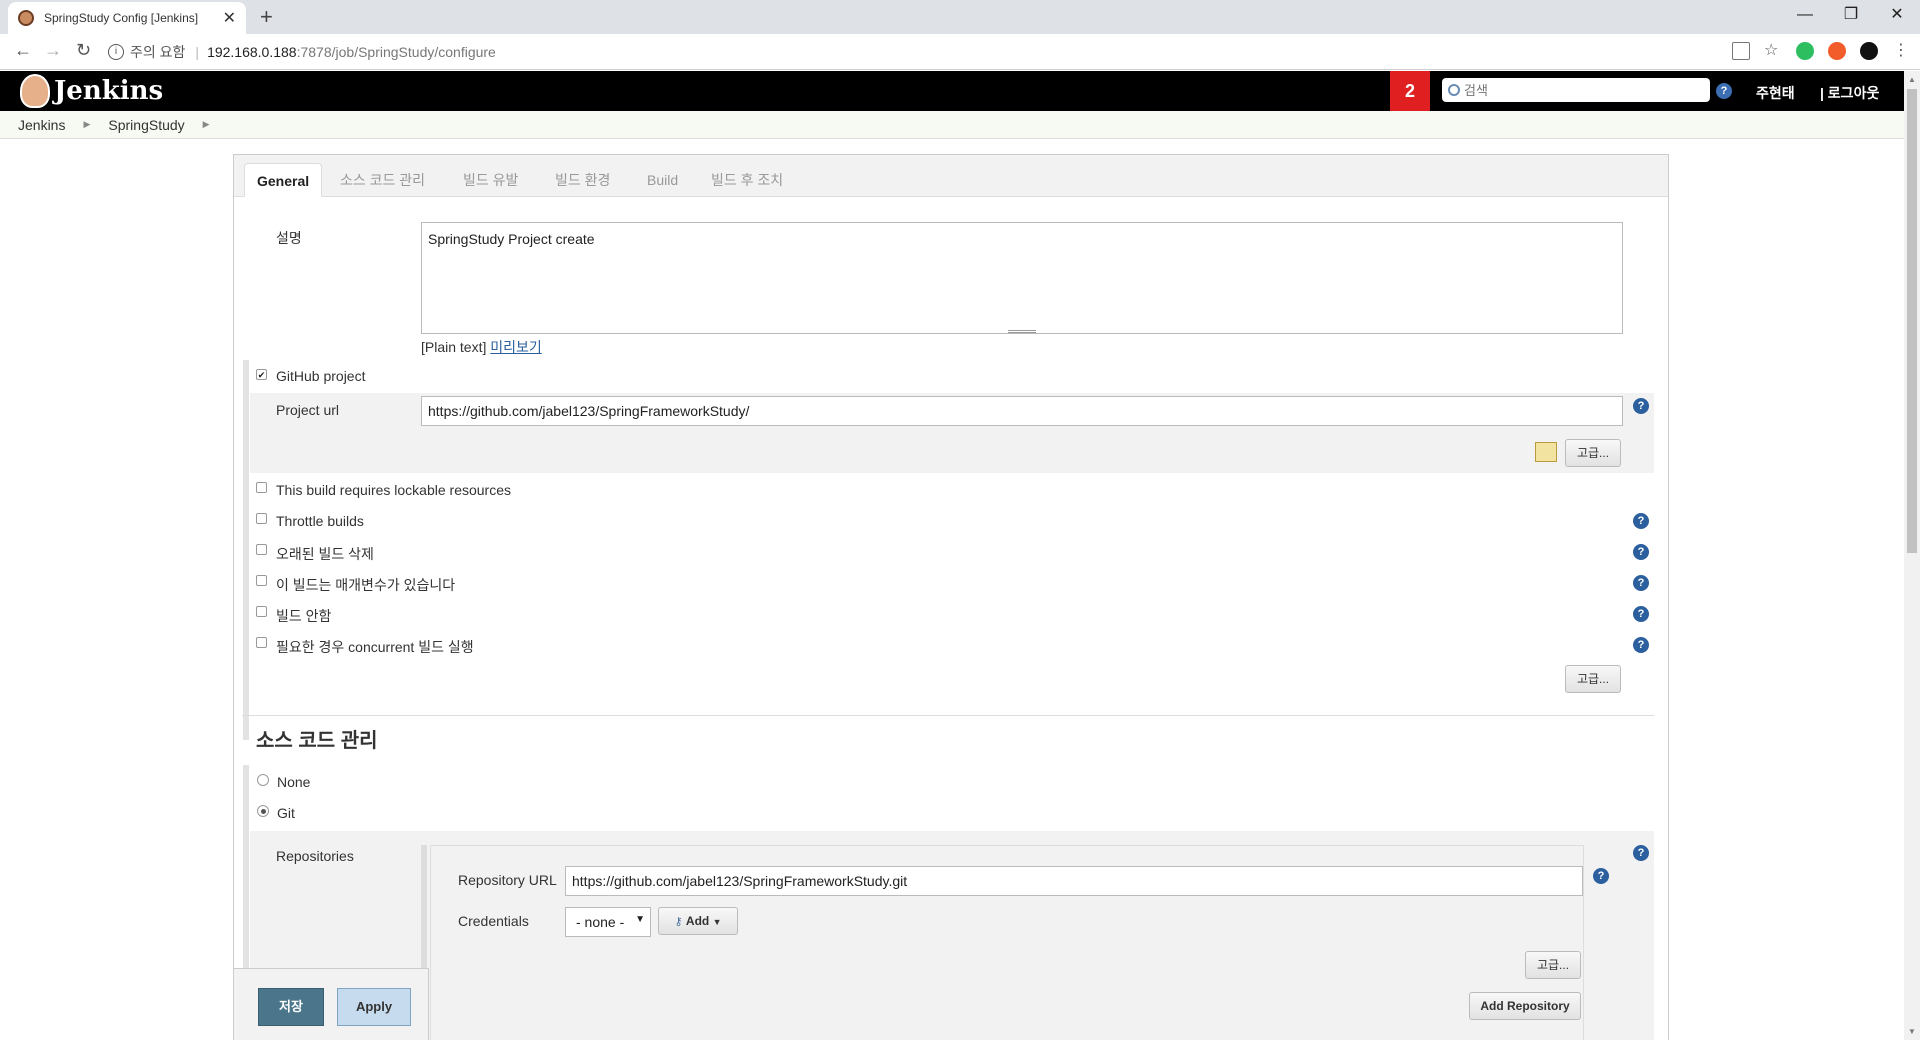  I want to click on description-textarea: SpringStudy Project create, so click(1022, 278).